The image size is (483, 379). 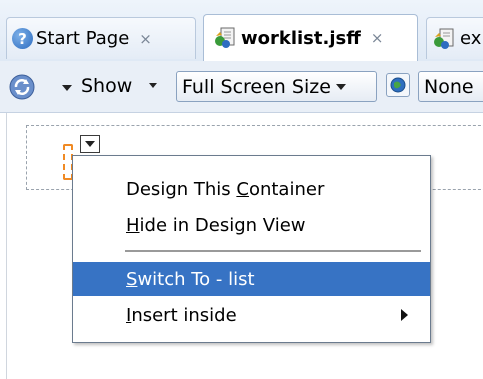 I want to click on menu-item-design-this-container: Design This Container, so click(x=251, y=189).